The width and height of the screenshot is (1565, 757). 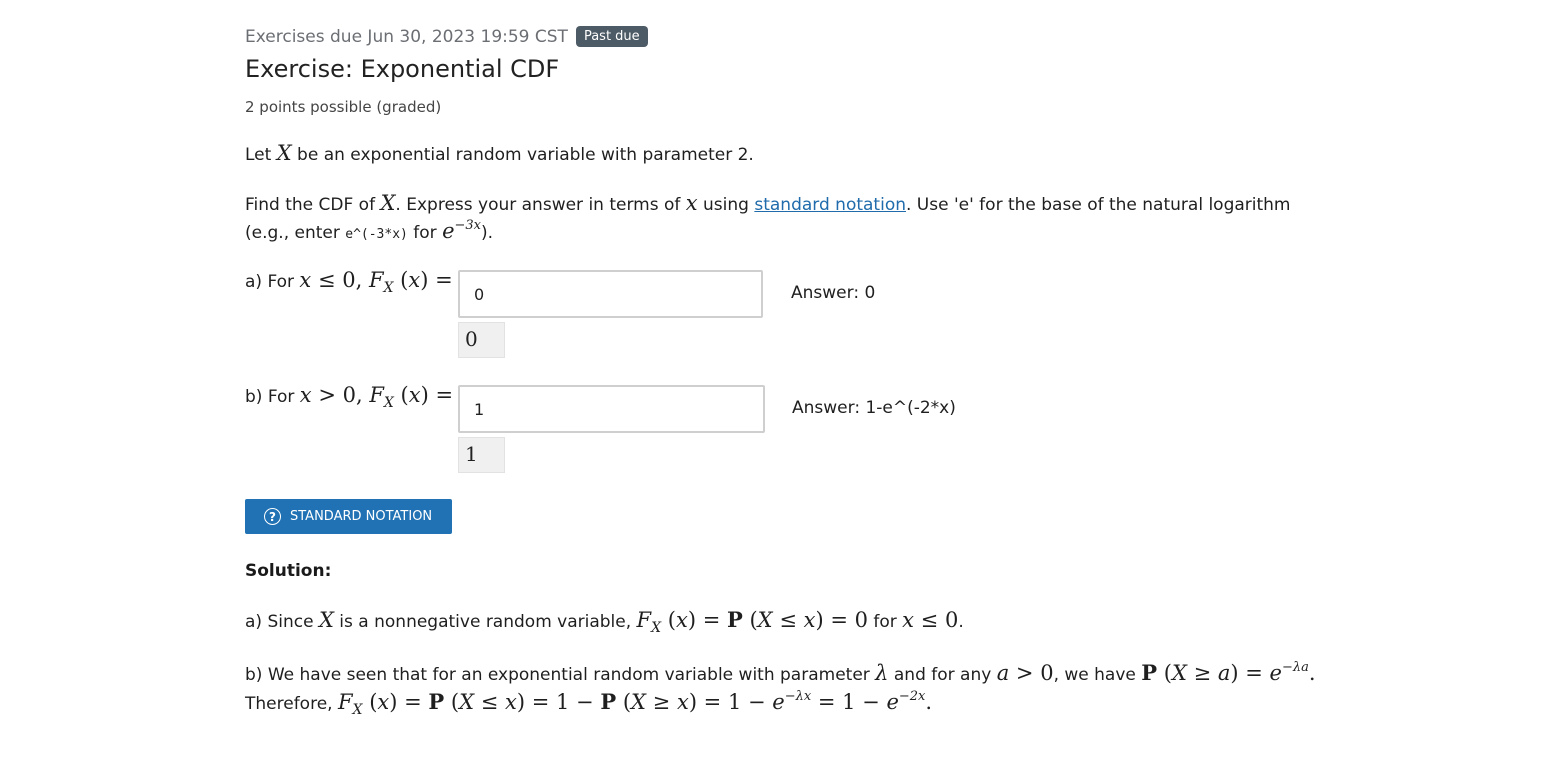 I want to click on part-b-input, so click(x=611, y=409).